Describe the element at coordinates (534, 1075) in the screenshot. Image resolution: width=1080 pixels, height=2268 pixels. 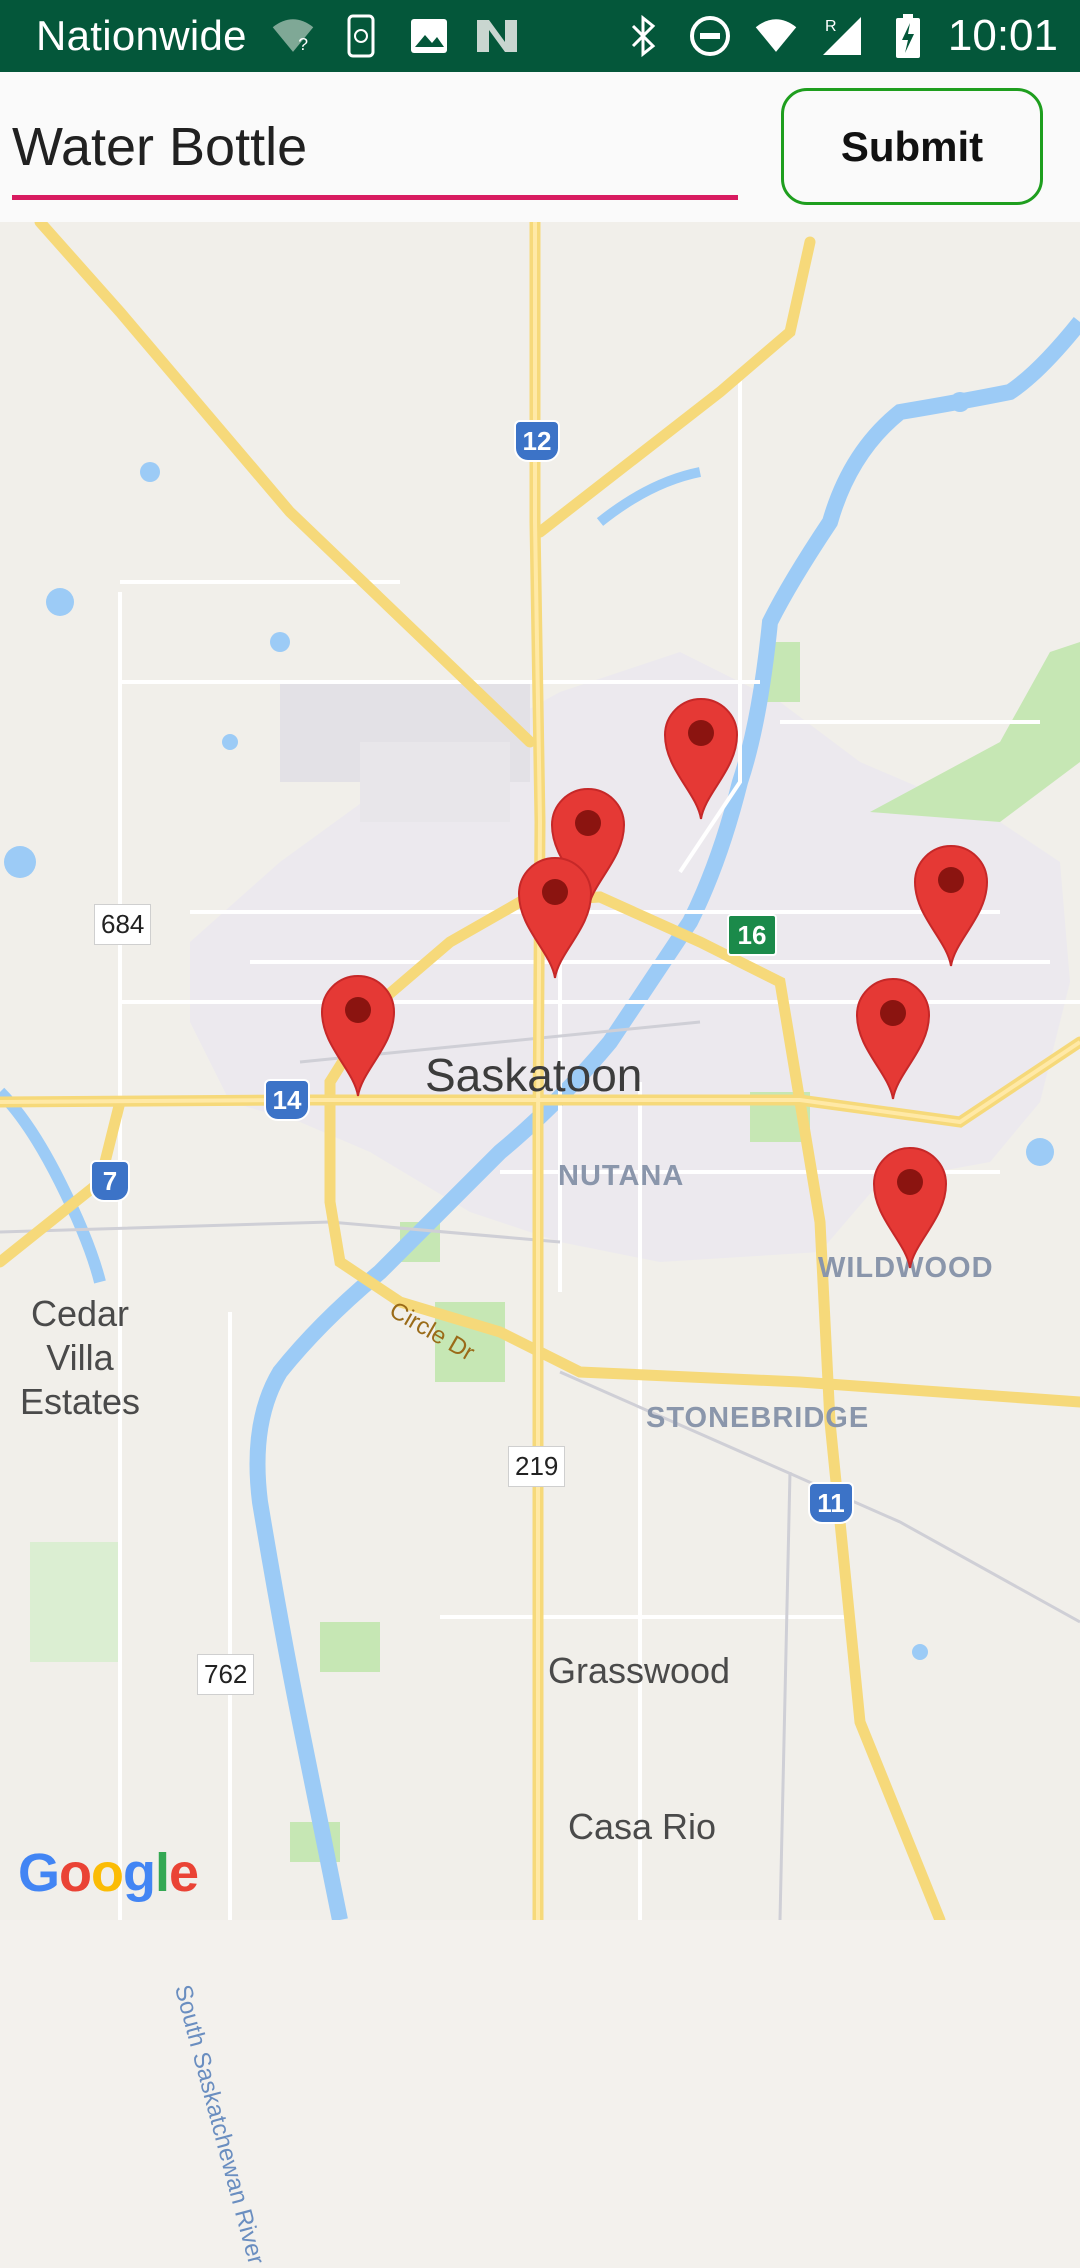
I see `city-label: Saskatoon` at that location.